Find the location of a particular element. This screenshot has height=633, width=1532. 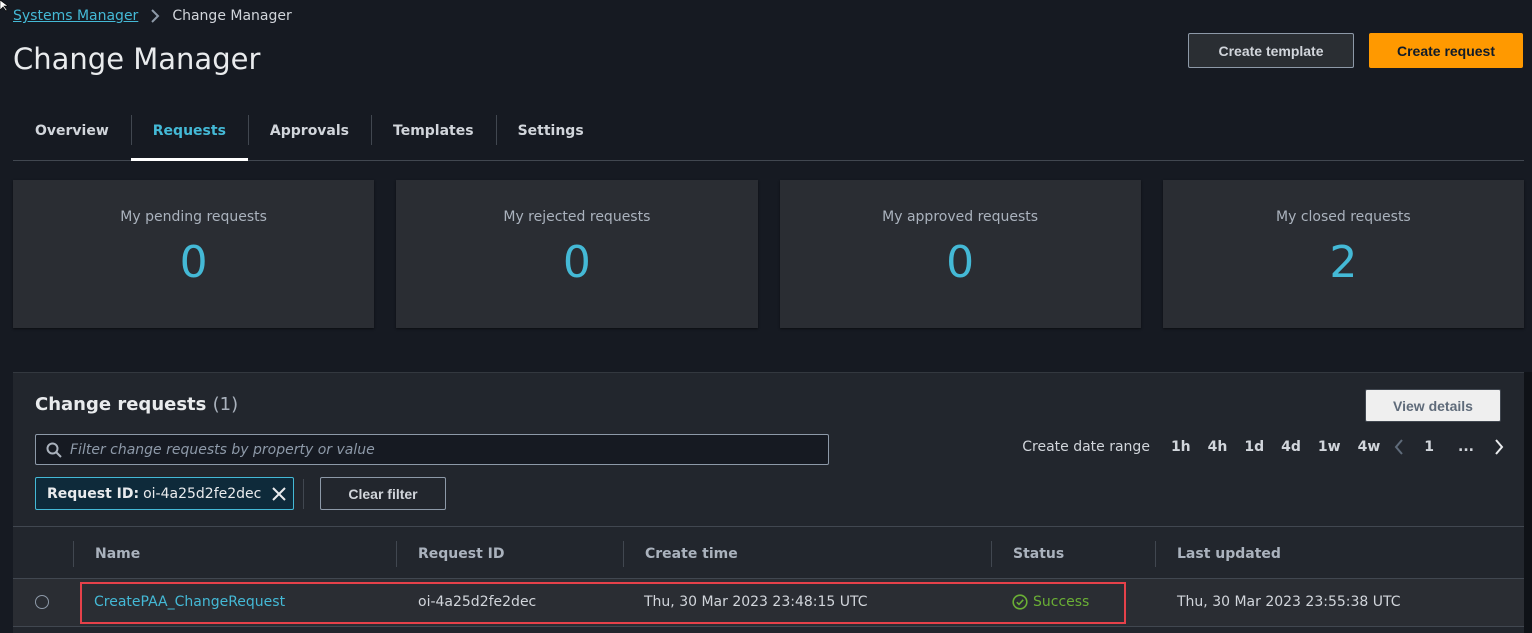

date-range-4h: 4h is located at coordinates (1218, 447).